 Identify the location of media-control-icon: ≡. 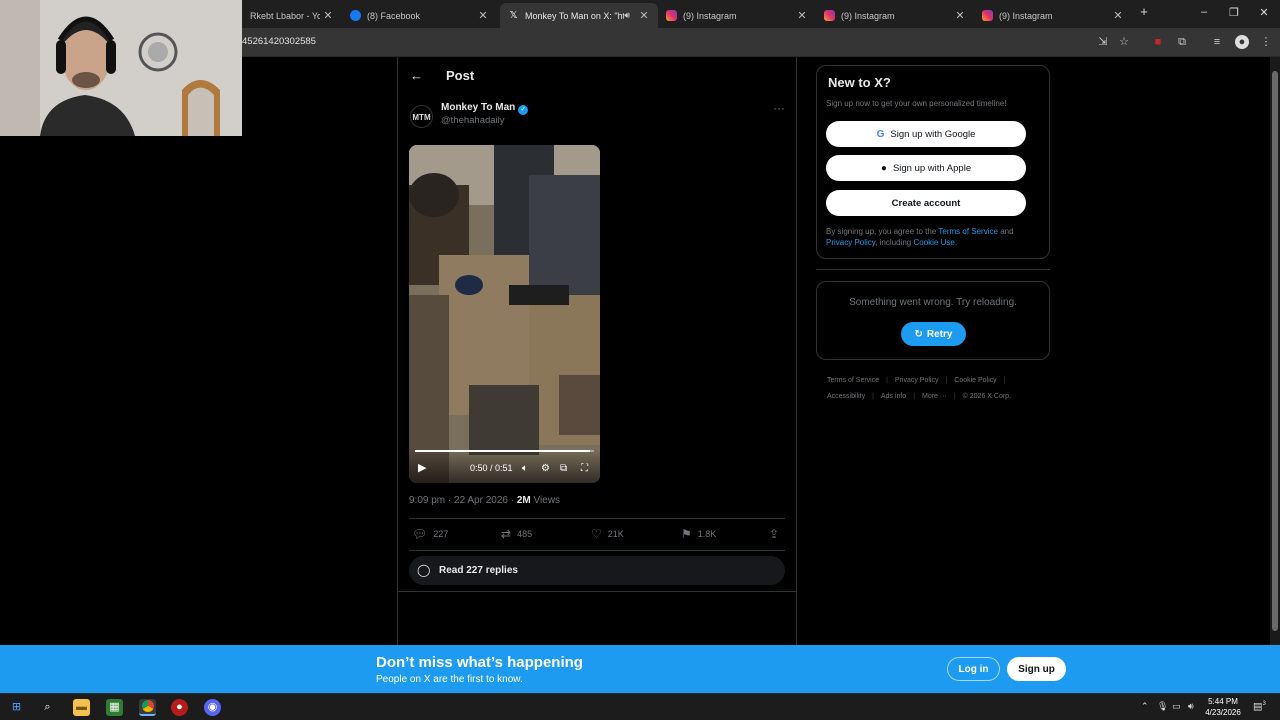
(1217, 42).